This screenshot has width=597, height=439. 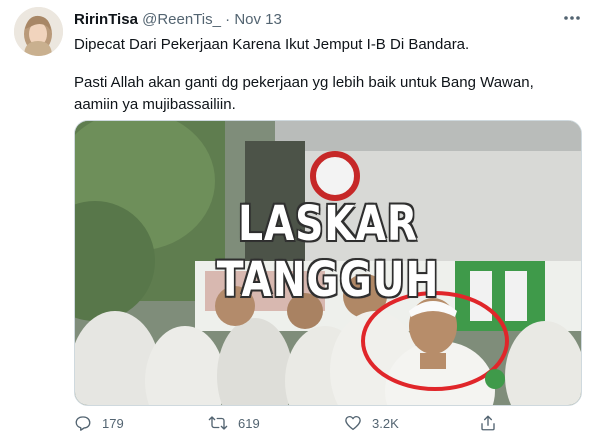 I want to click on like-button: 3.2K, so click(x=371, y=423).